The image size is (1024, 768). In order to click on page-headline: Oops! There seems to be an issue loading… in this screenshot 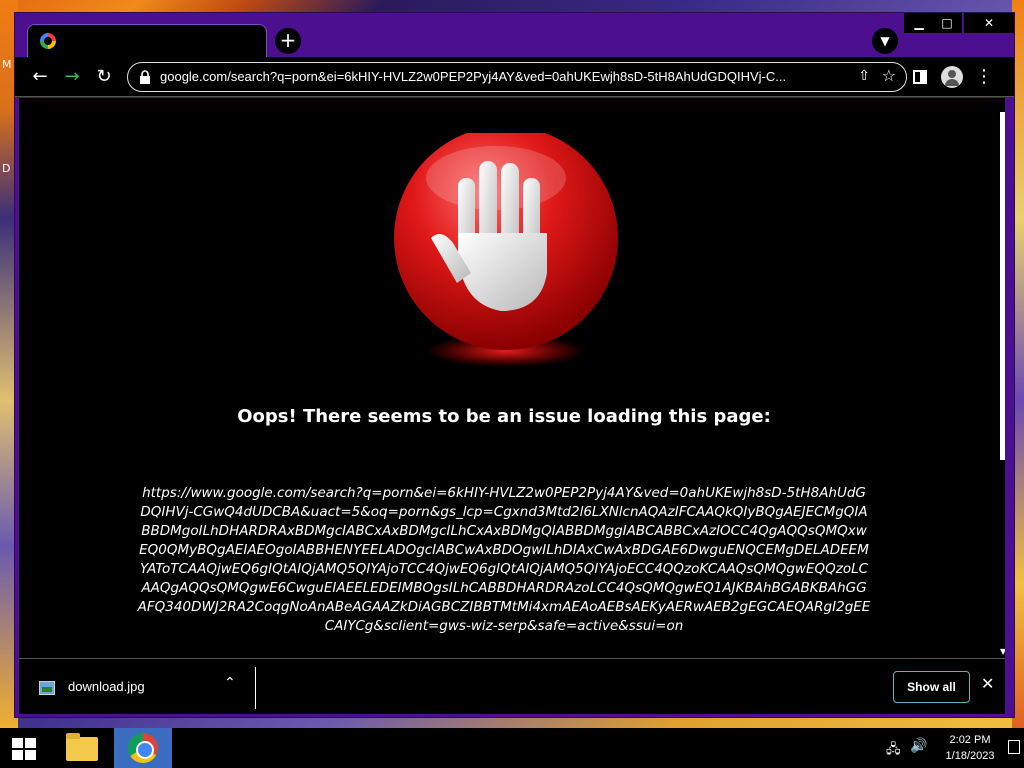, I will do `click(504, 416)`.